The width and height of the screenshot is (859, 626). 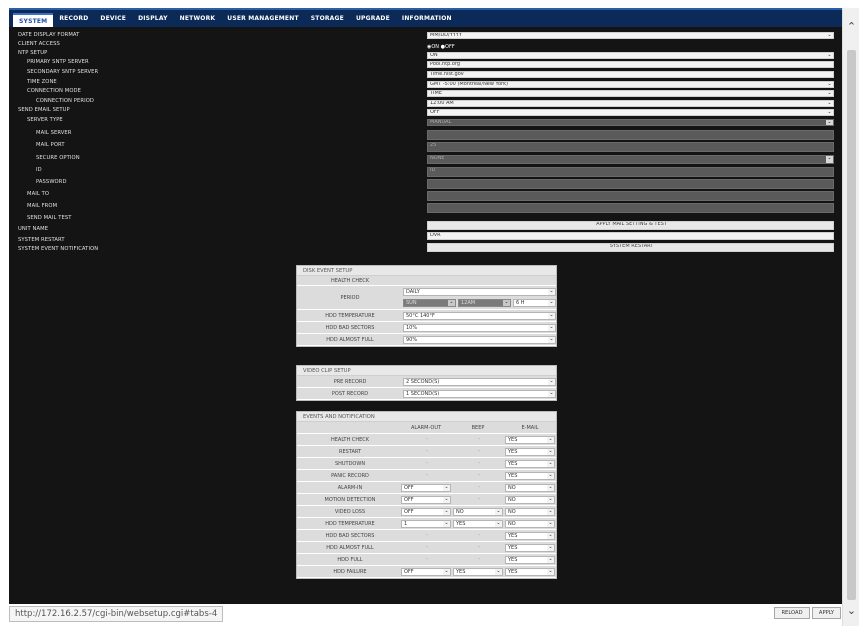 I want to click on hdd-almost-full-label: HDD ALMOST FULL, so click(x=350, y=340).